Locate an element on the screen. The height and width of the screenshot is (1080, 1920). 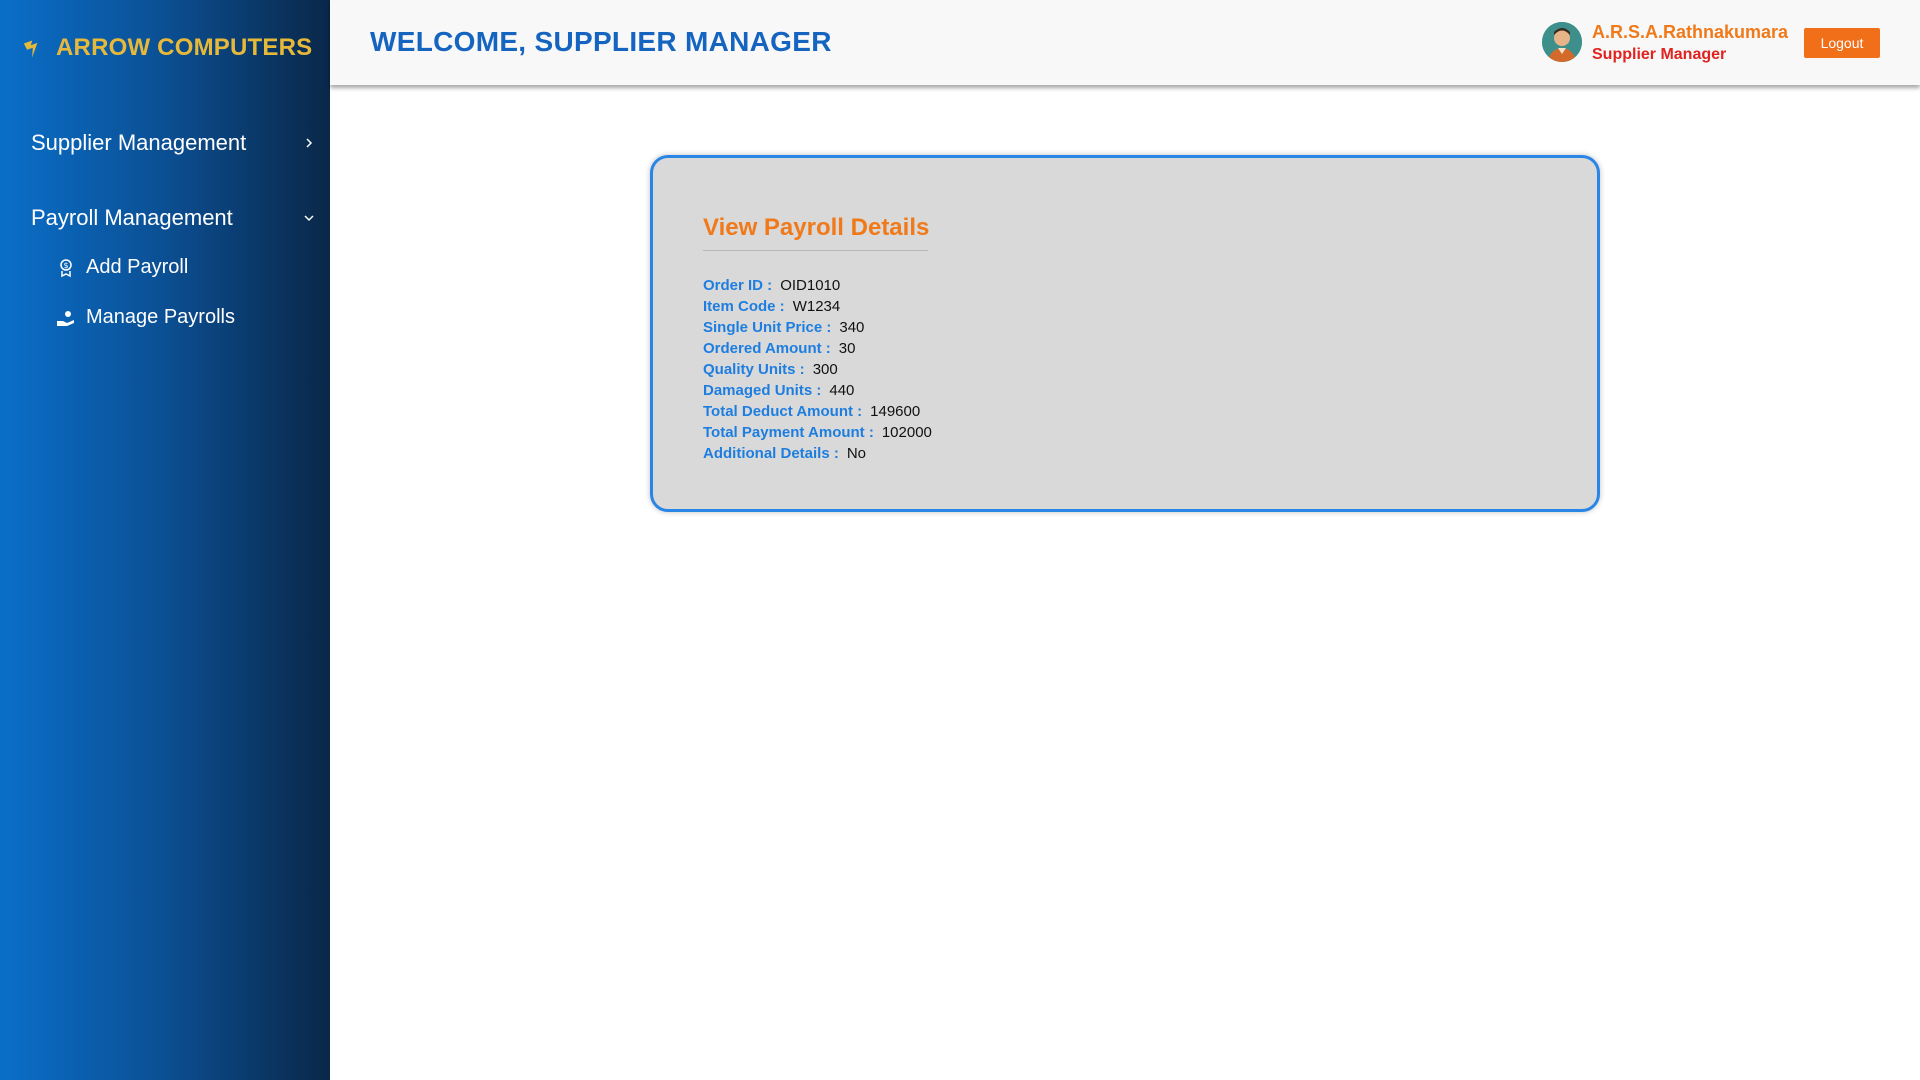
logout-button: Logout is located at coordinates (1842, 43).